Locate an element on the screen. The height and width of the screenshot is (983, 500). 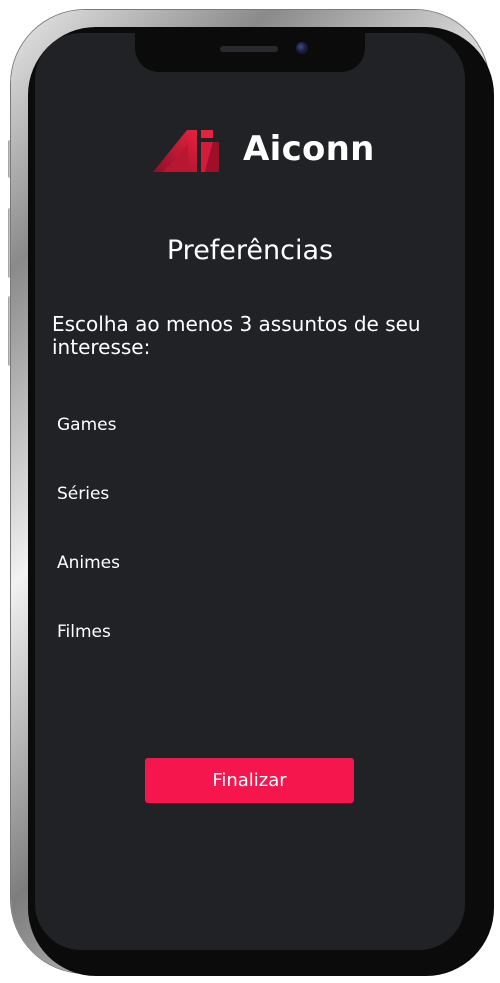
earpiece-speaker is located at coordinates (249, 49).